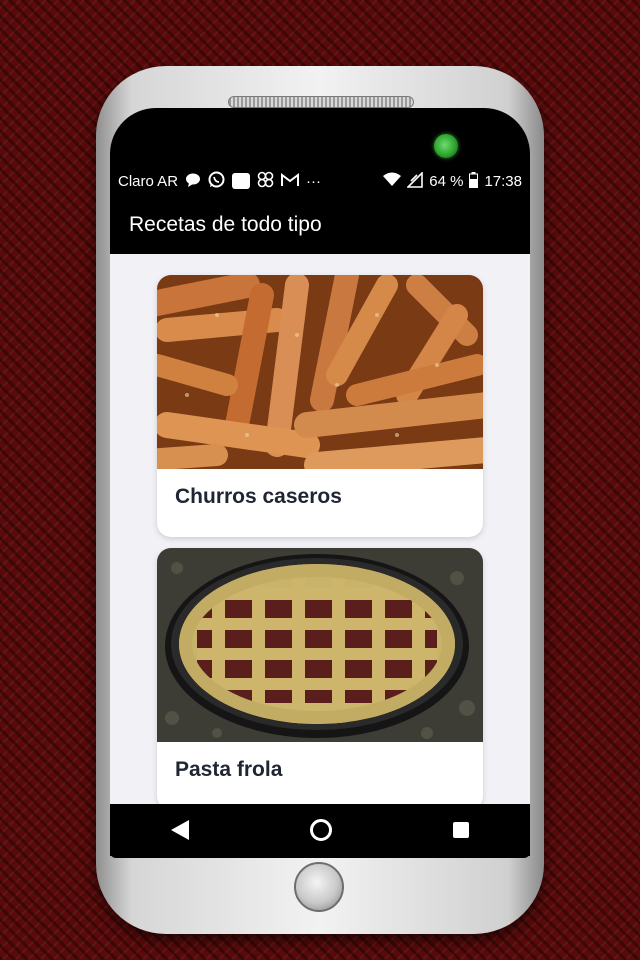  I want to click on back-icon, so click(179, 830).